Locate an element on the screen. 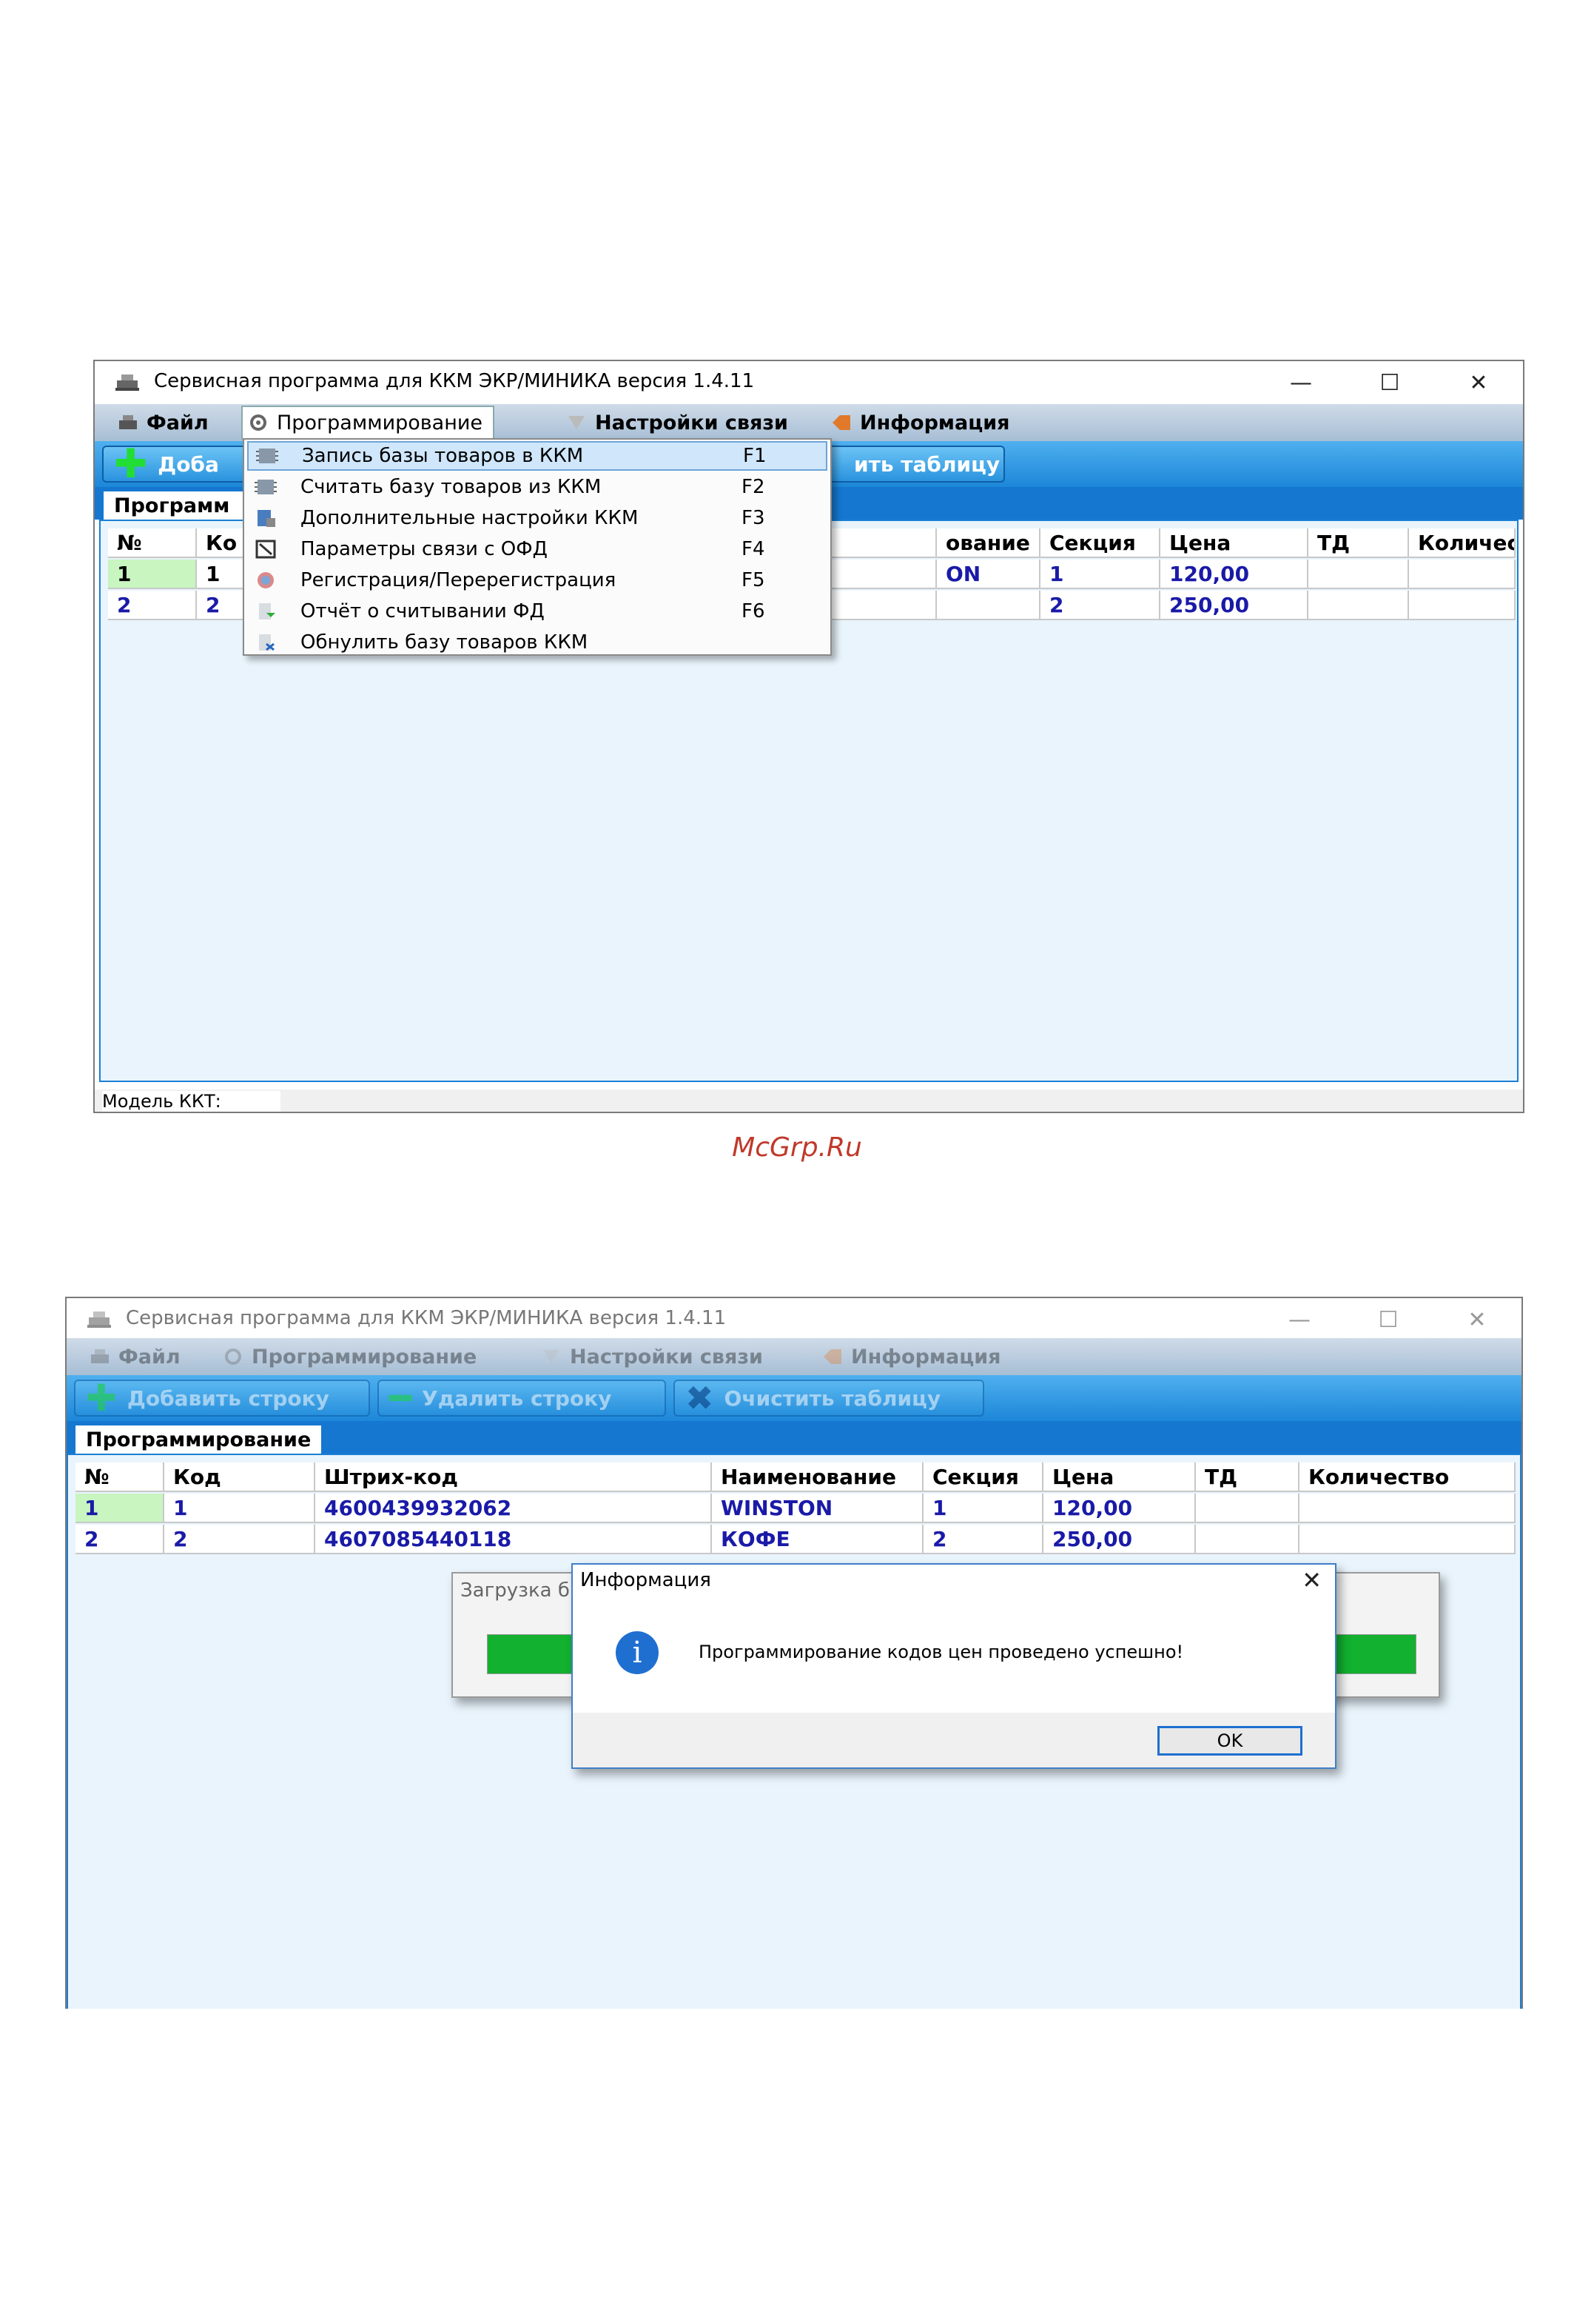 This screenshot has width=1594, height=2324. table-row: 2 2 4607085440118 КОФЕ 2 250,00 is located at coordinates (795, 1539).